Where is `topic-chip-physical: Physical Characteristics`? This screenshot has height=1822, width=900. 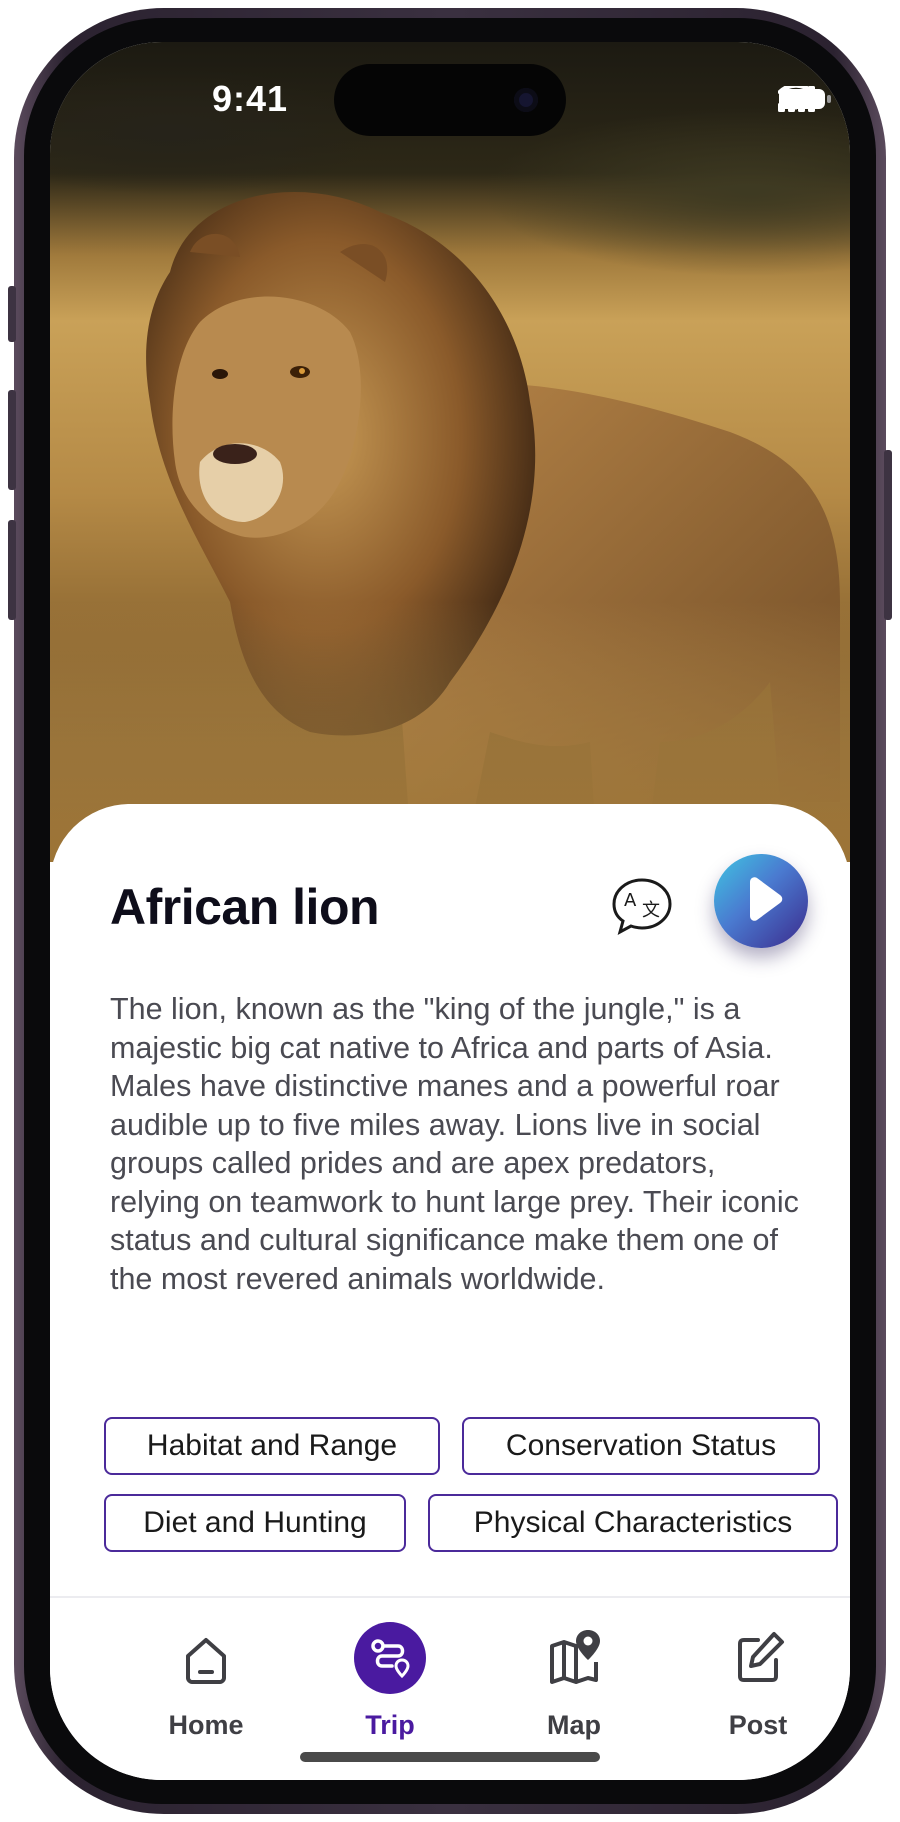
topic-chip-physical: Physical Characteristics is located at coordinates (633, 1523).